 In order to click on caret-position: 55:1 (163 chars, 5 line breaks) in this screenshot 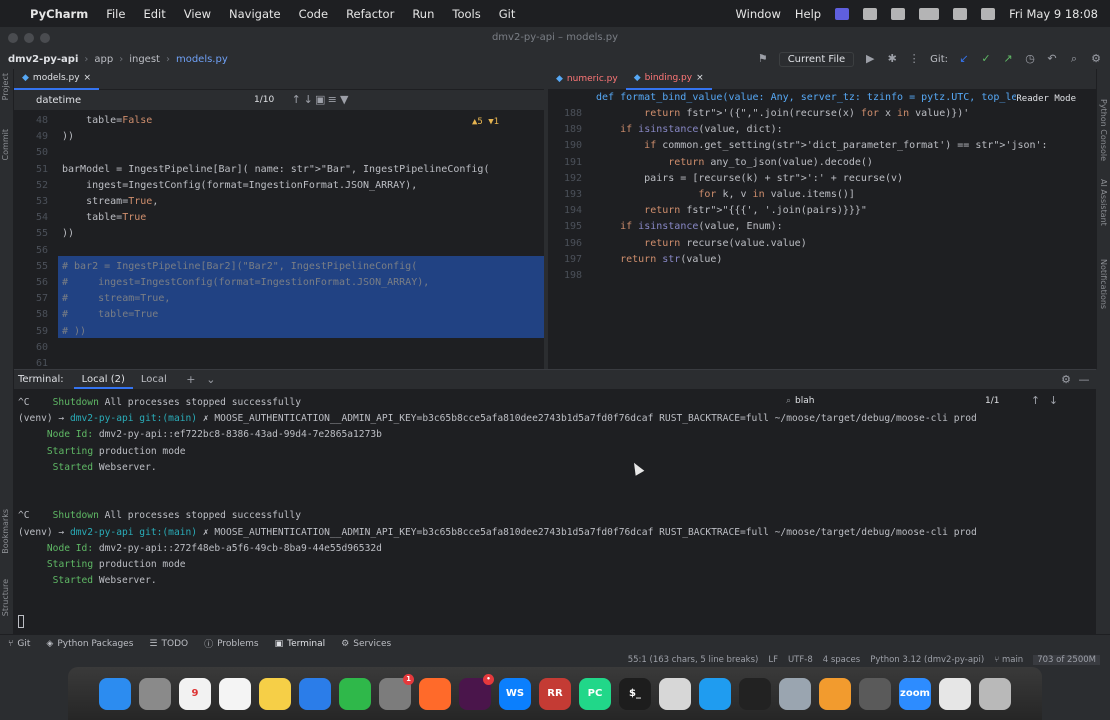, I will do `click(693, 660)`.